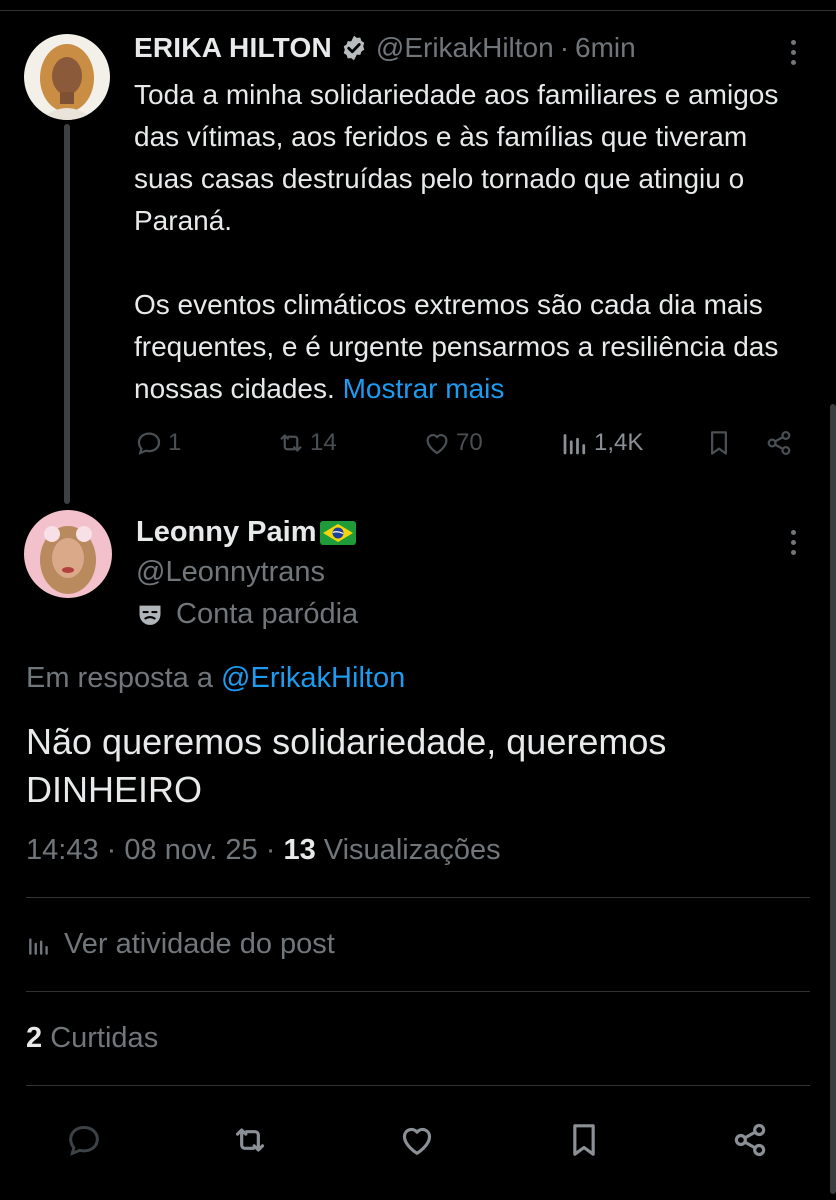 This screenshot has height=1200, width=836. What do you see at coordinates (230, 572) in the screenshot?
I see `reply-handle: @Leonnytrans` at bounding box center [230, 572].